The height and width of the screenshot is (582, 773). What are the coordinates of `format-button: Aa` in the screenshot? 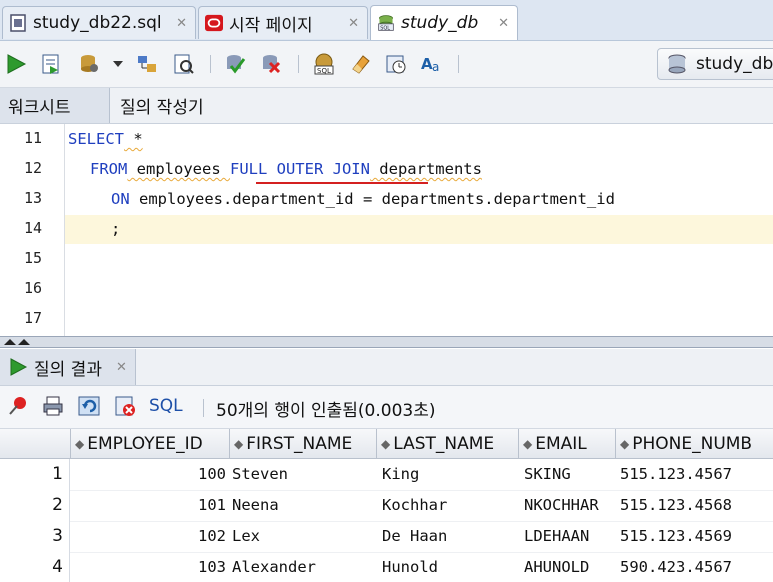 It's located at (432, 64).